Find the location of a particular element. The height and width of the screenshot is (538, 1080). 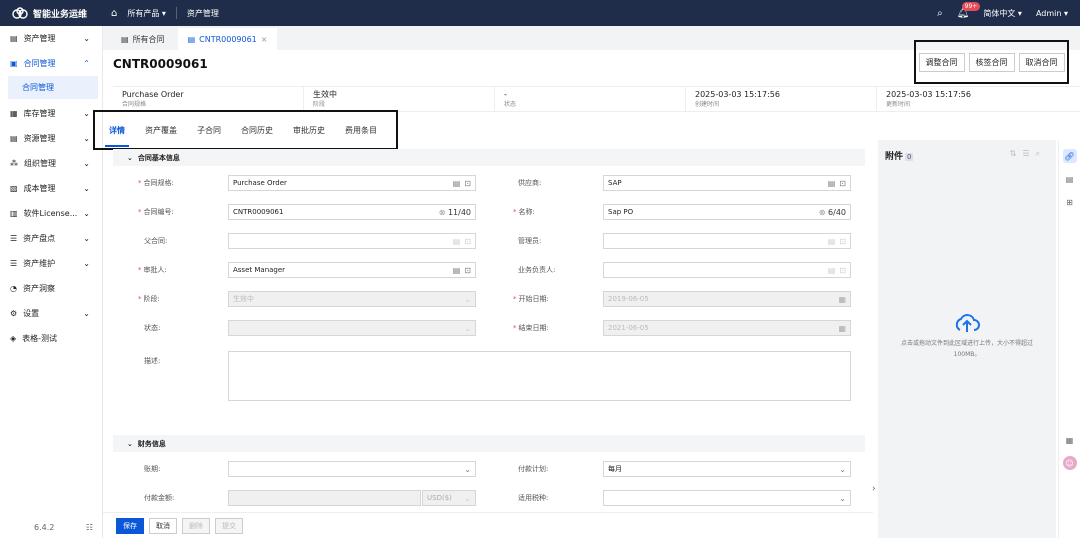

brand: 智能业务运维 is located at coordinates (51, 13).